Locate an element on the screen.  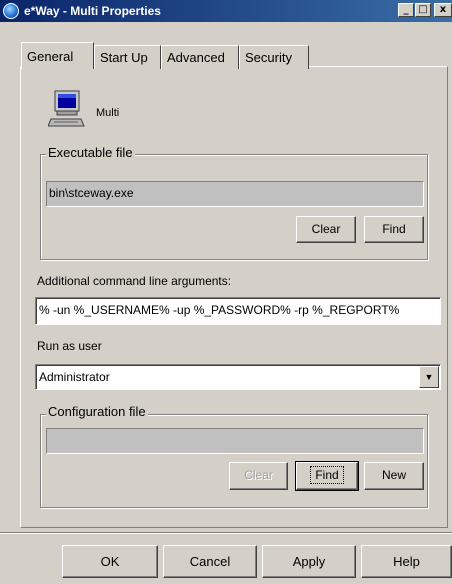
maximize-button: □ is located at coordinates (423, 10).